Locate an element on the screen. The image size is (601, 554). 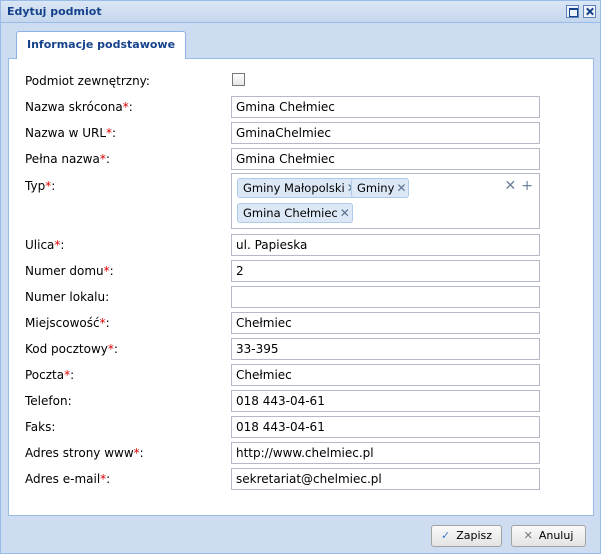
postal-code-label: Kod pocztowy*: is located at coordinates (71, 349).